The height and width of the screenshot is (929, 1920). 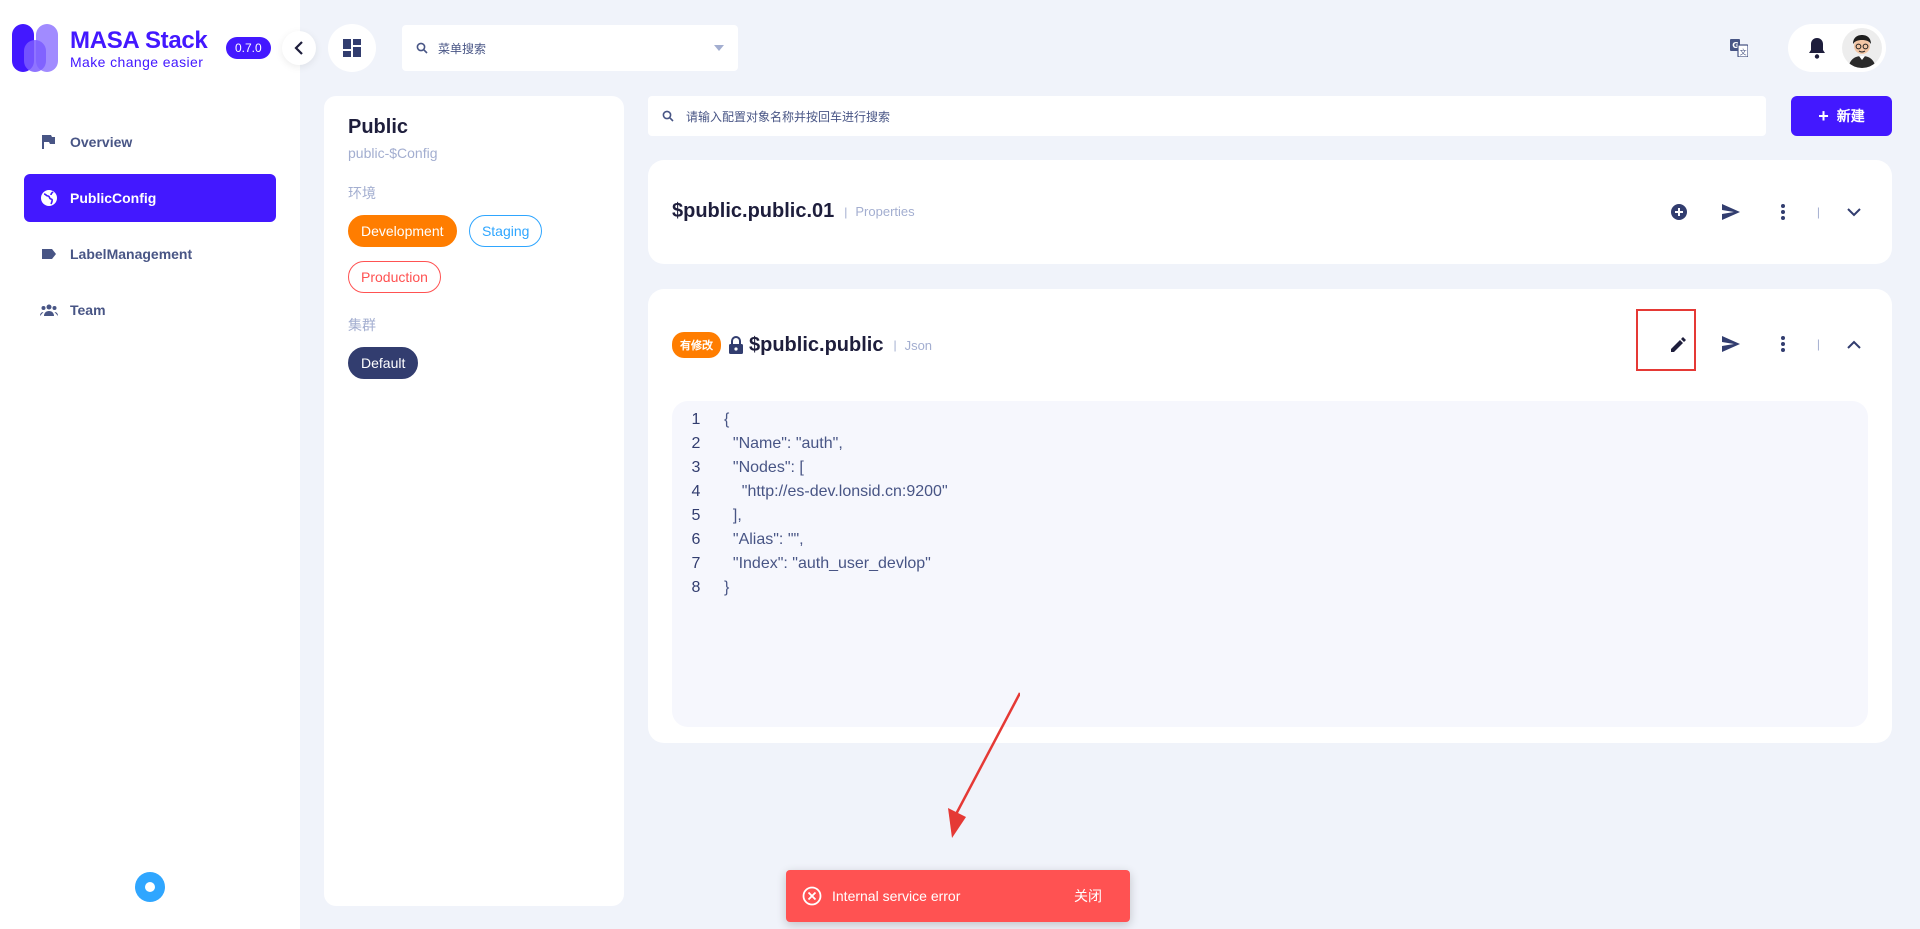 I want to click on line-number: 5, so click(x=696, y=515).